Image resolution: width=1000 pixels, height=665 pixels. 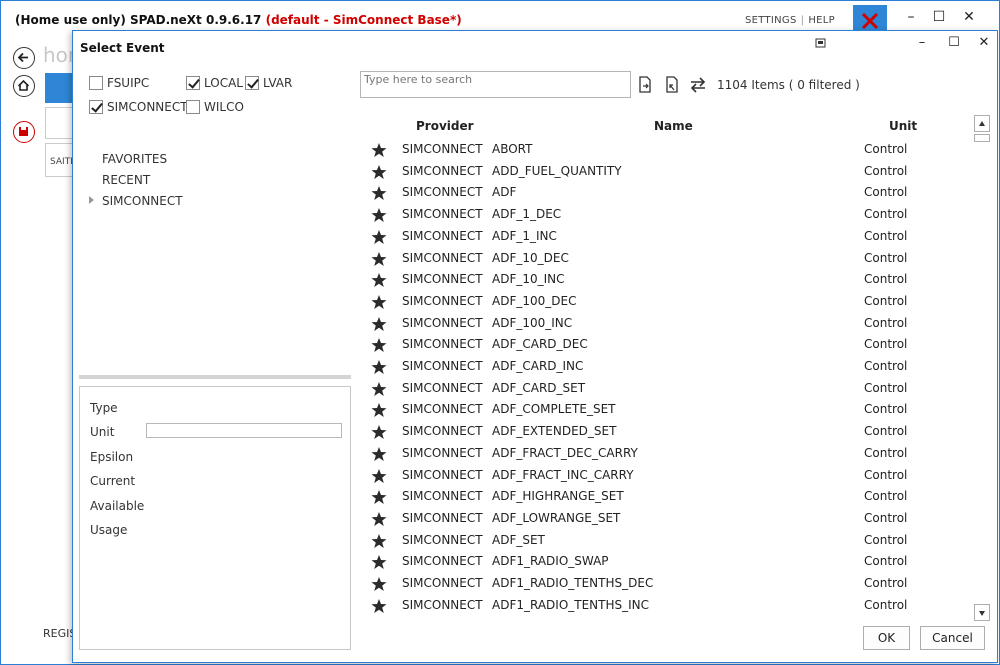 What do you see at coordinates (24, 86) in the screenshot?
I see `home-icon` at bounding box center [24, 86].